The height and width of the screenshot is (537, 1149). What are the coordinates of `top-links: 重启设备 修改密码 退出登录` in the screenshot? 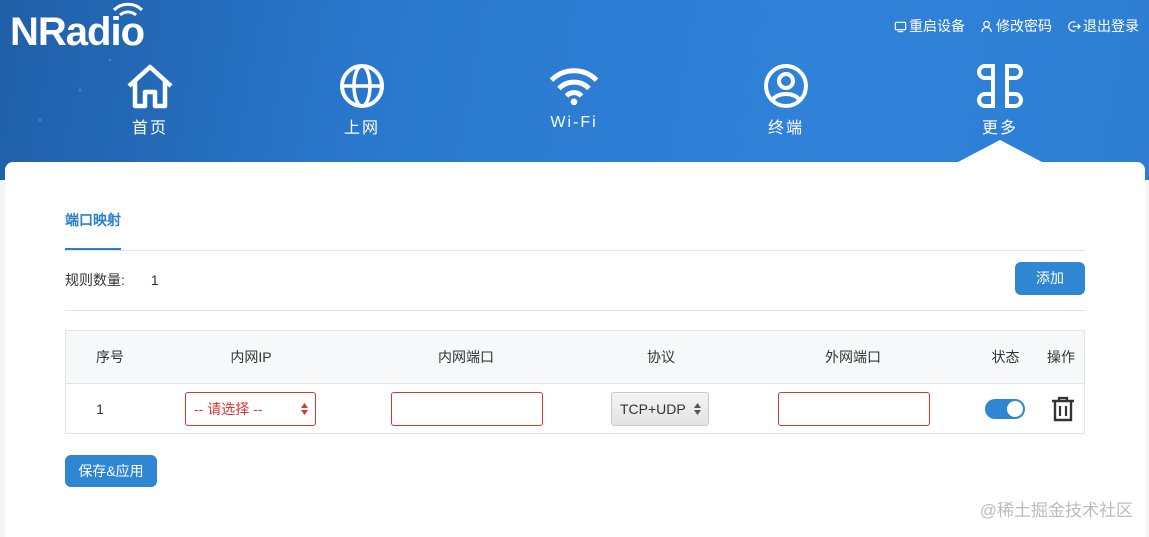 It's located at (1016, 26).